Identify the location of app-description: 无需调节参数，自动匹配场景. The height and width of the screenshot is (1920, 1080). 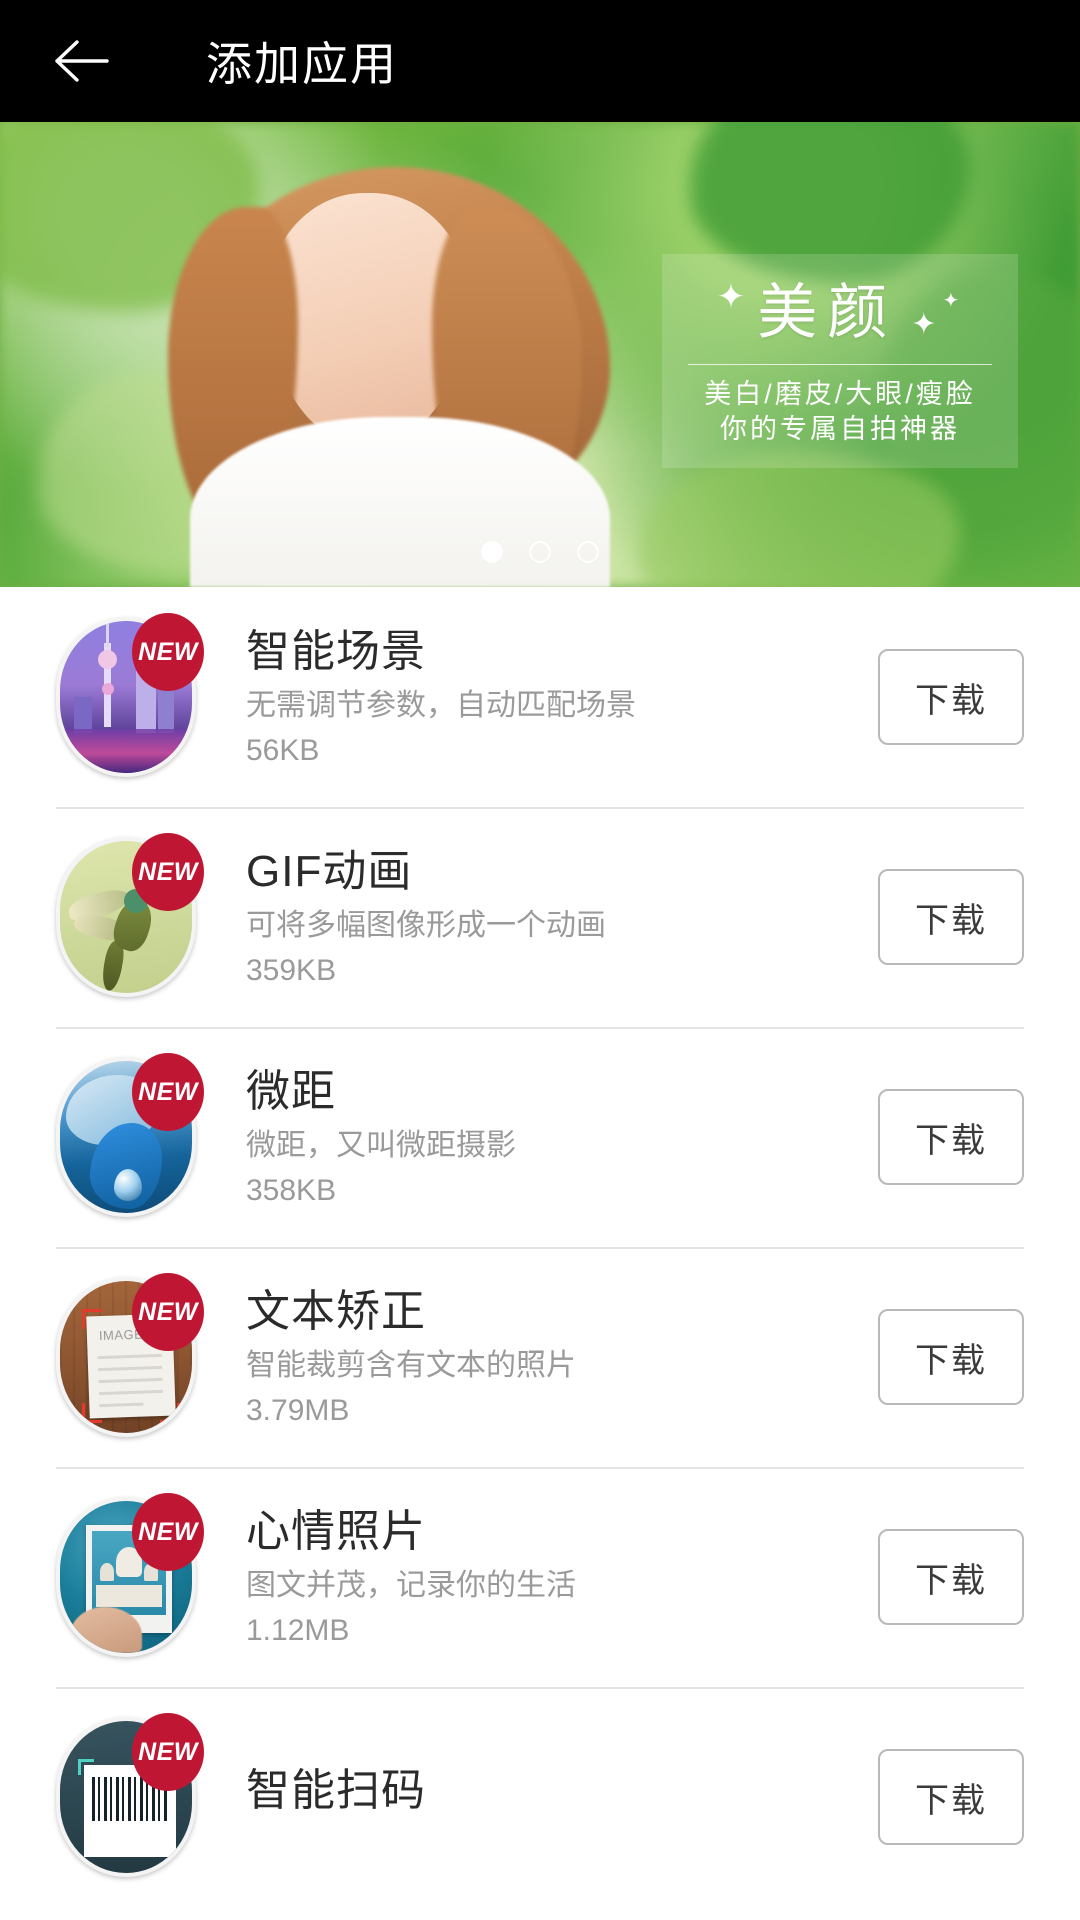
(441, 706).